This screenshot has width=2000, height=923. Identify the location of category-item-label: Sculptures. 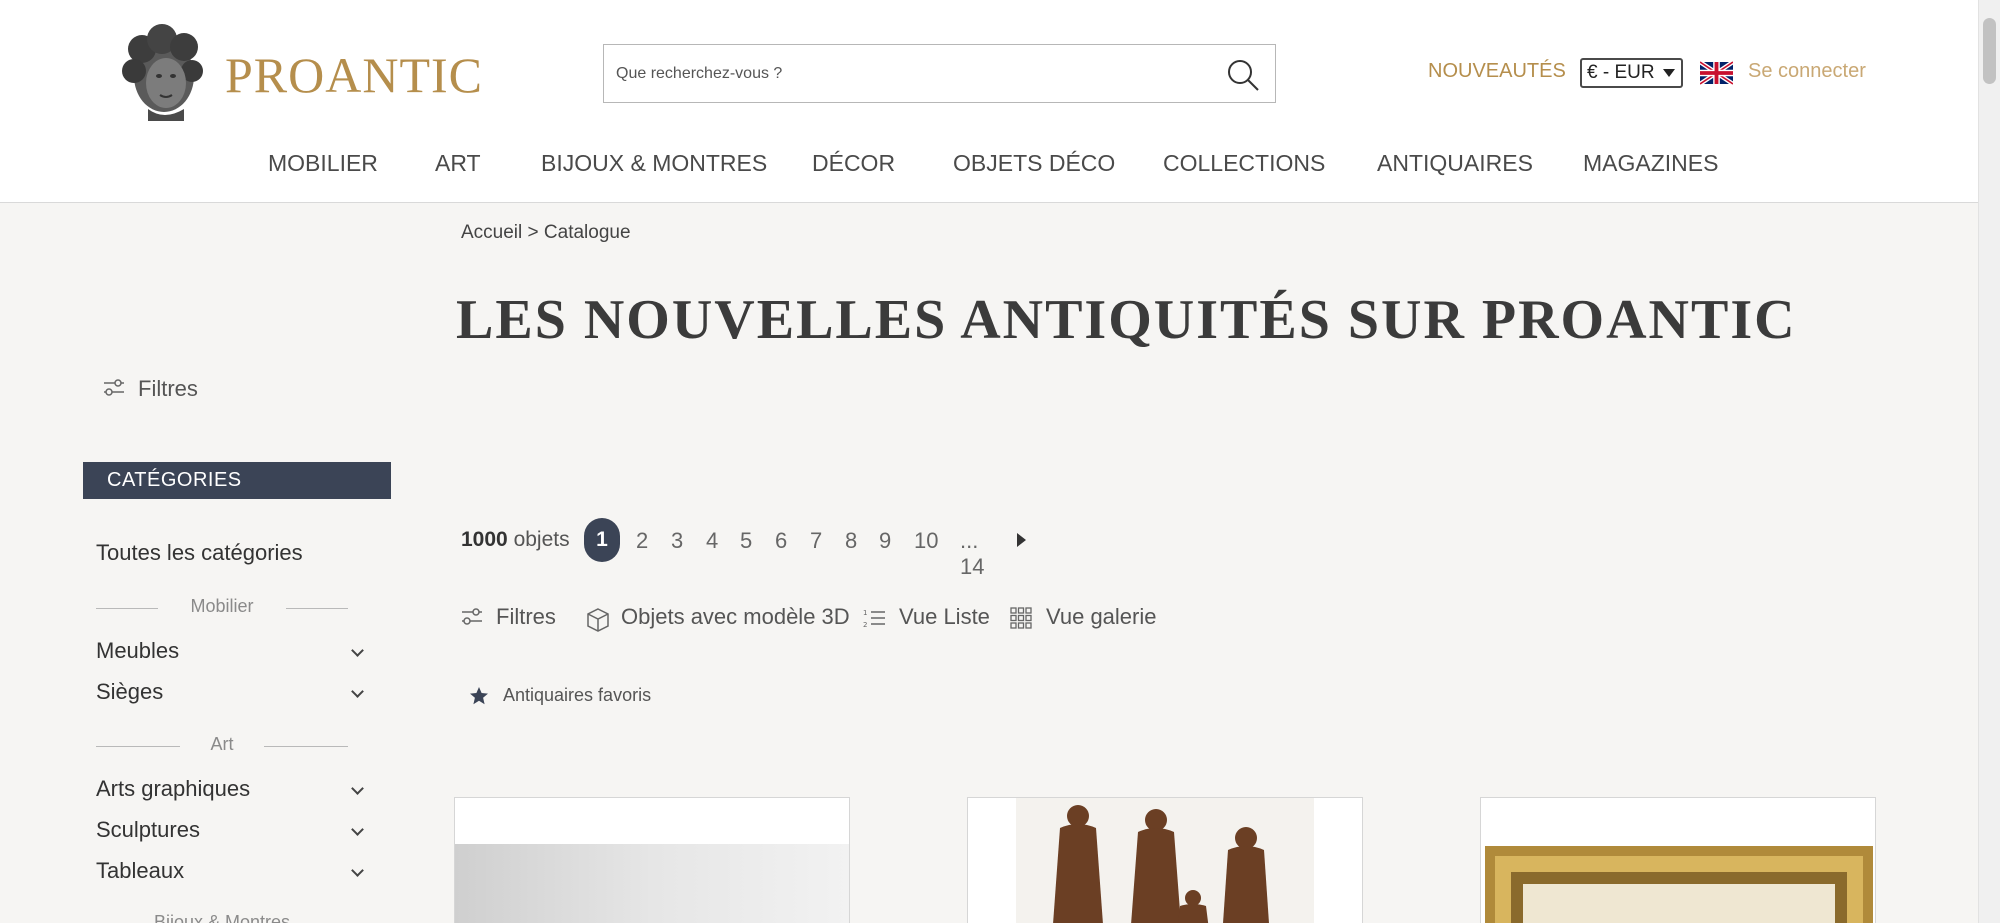
(148, 829).